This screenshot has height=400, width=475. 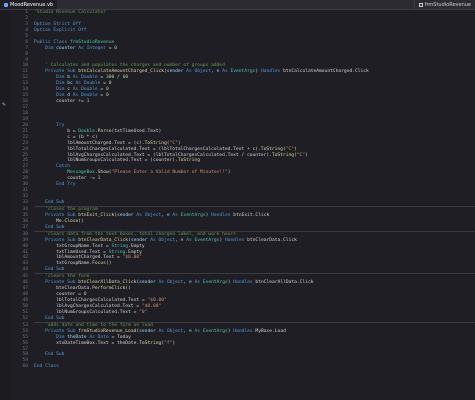 I want to click on code-token: As Date, so click(x=97, y=337).